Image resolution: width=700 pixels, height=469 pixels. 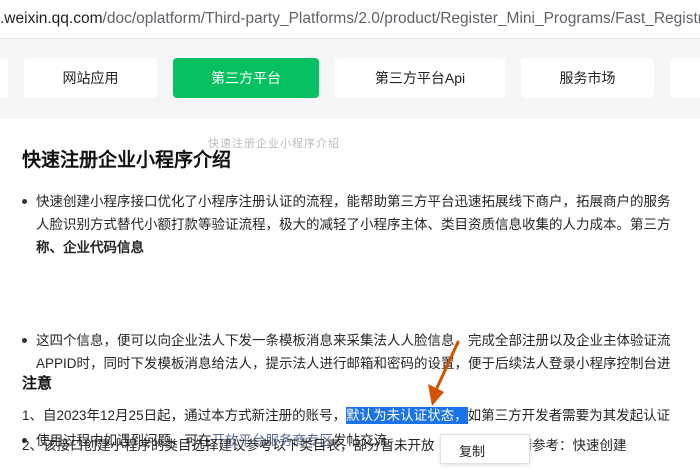 I want to click on tab-partial-right, so click(x=685, y=78).